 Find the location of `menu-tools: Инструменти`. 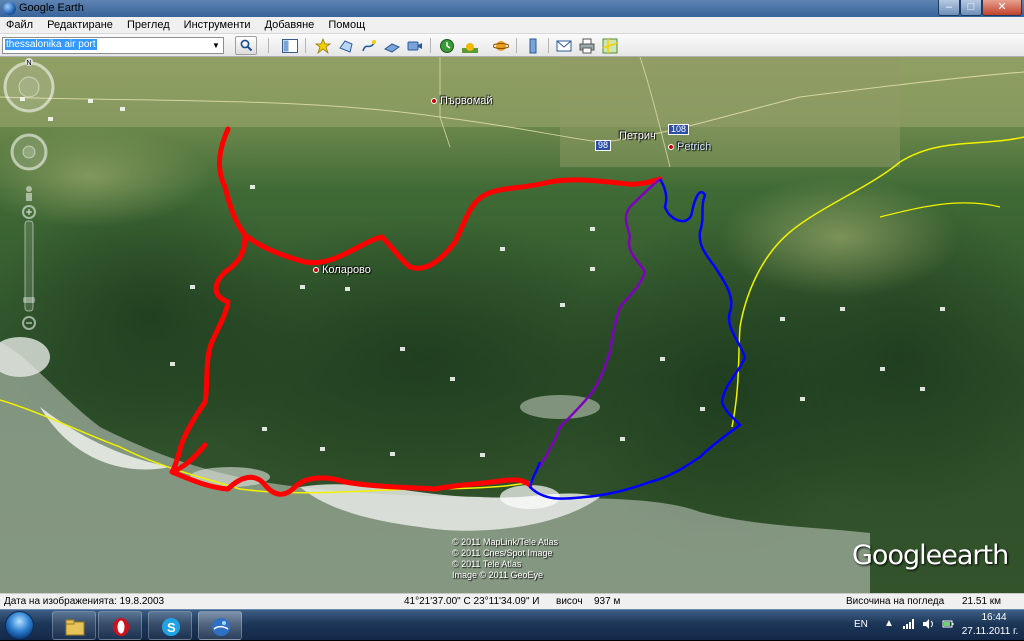

menu-tools: Инструменти is located at coordinates (217, 24).